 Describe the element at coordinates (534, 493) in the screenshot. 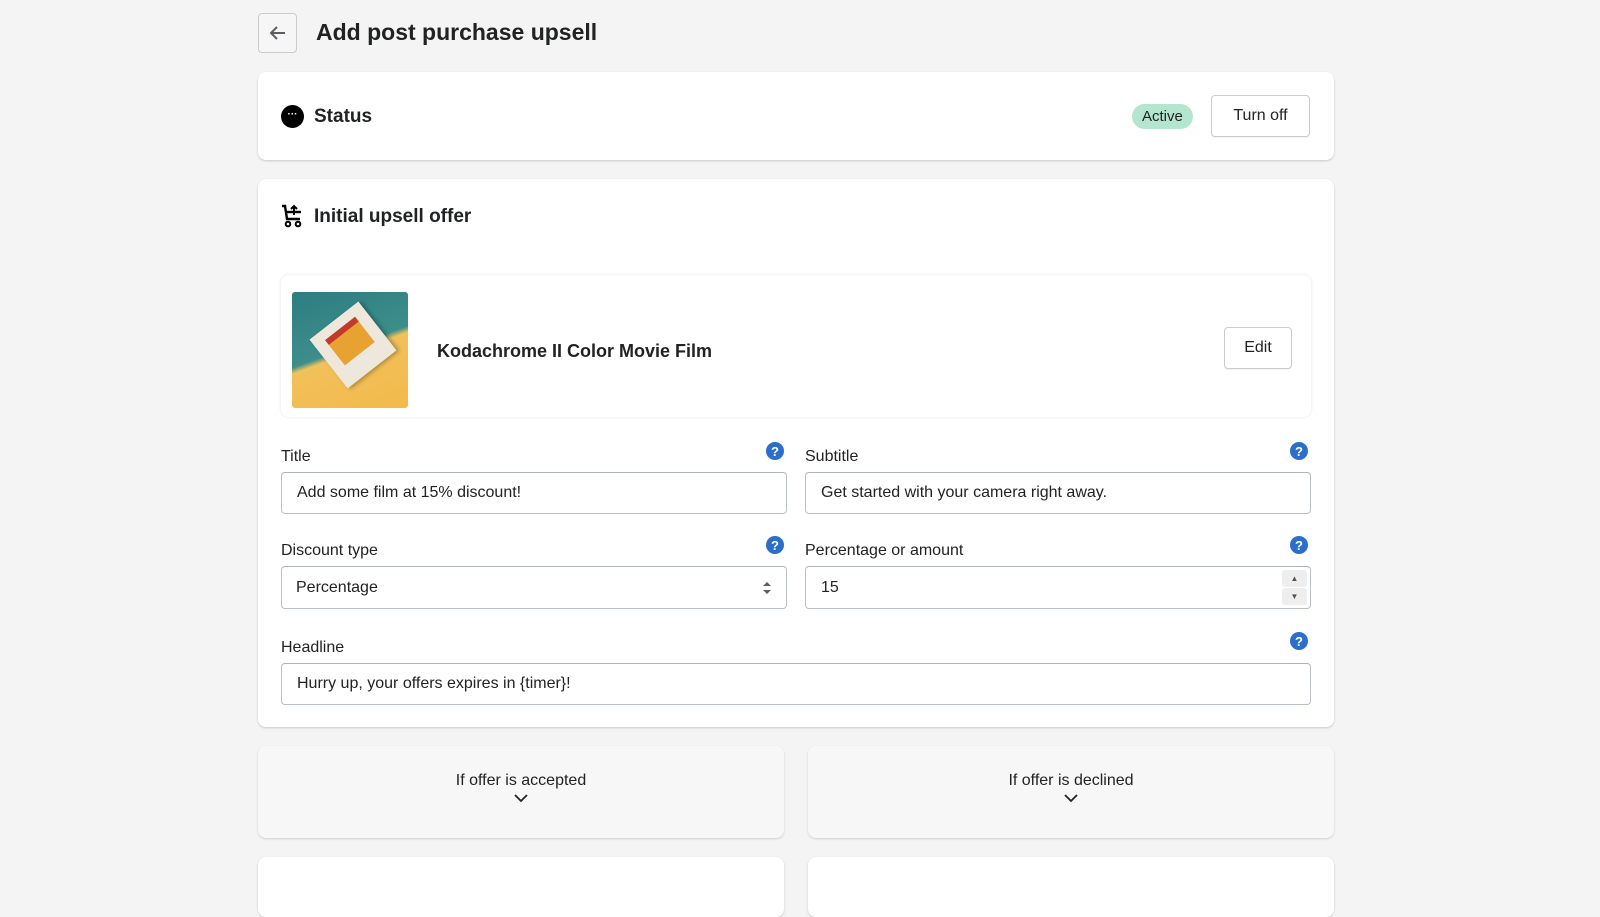

I see `title-input: Add some film at 15% discount!` at that location.